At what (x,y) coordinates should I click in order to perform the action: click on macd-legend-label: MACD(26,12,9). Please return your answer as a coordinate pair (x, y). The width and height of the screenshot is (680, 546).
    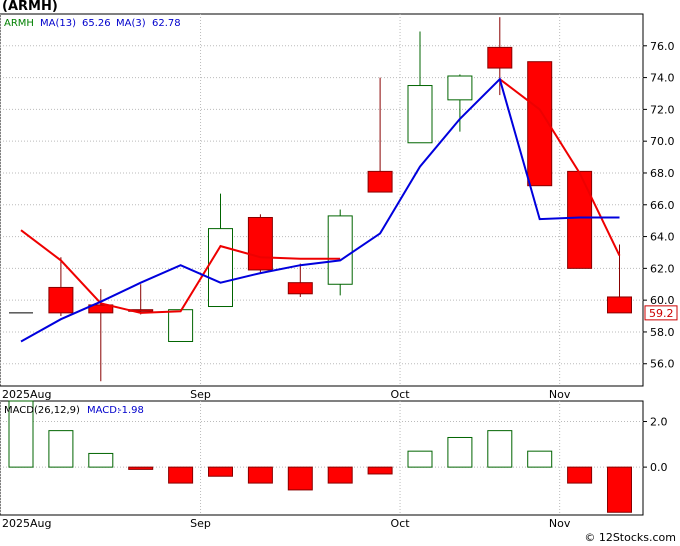
    Looking at the image, I should click on (42, 410).